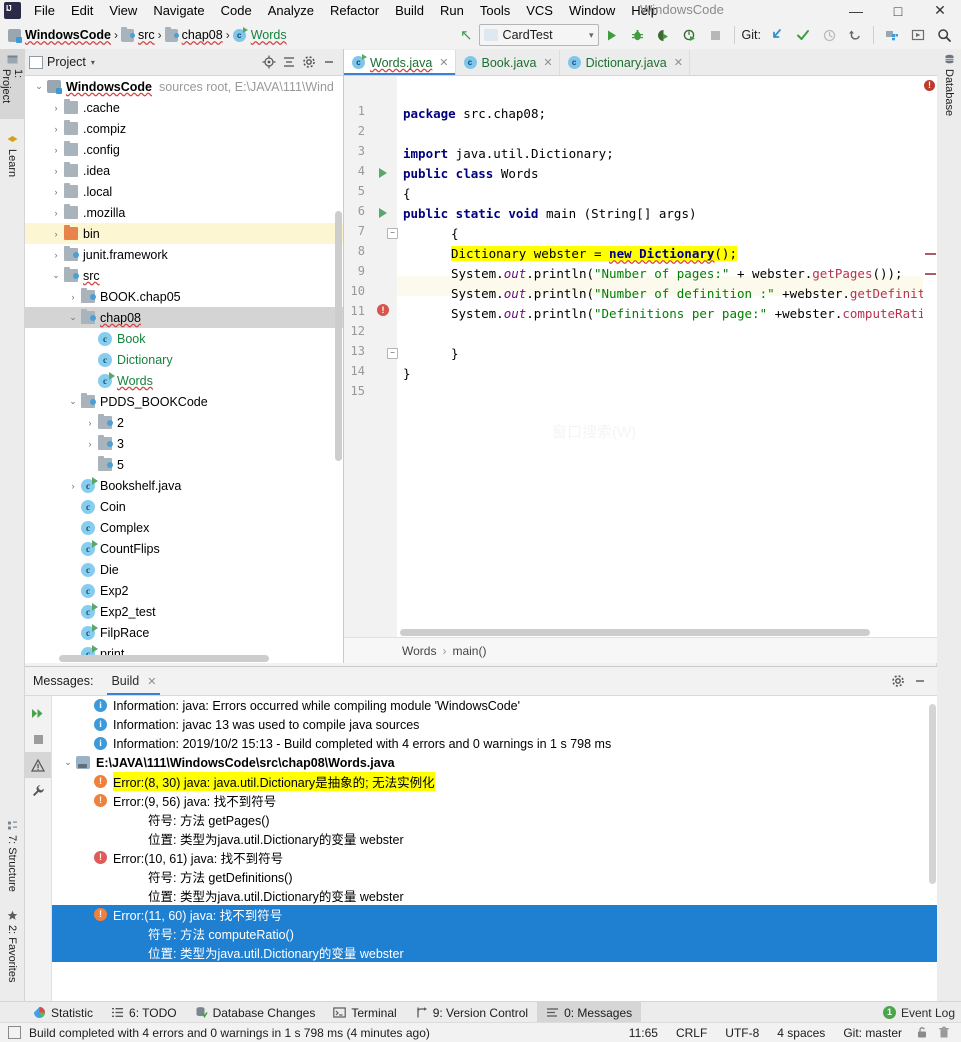  I want to click on minimize-button: —, so click(856, 10).